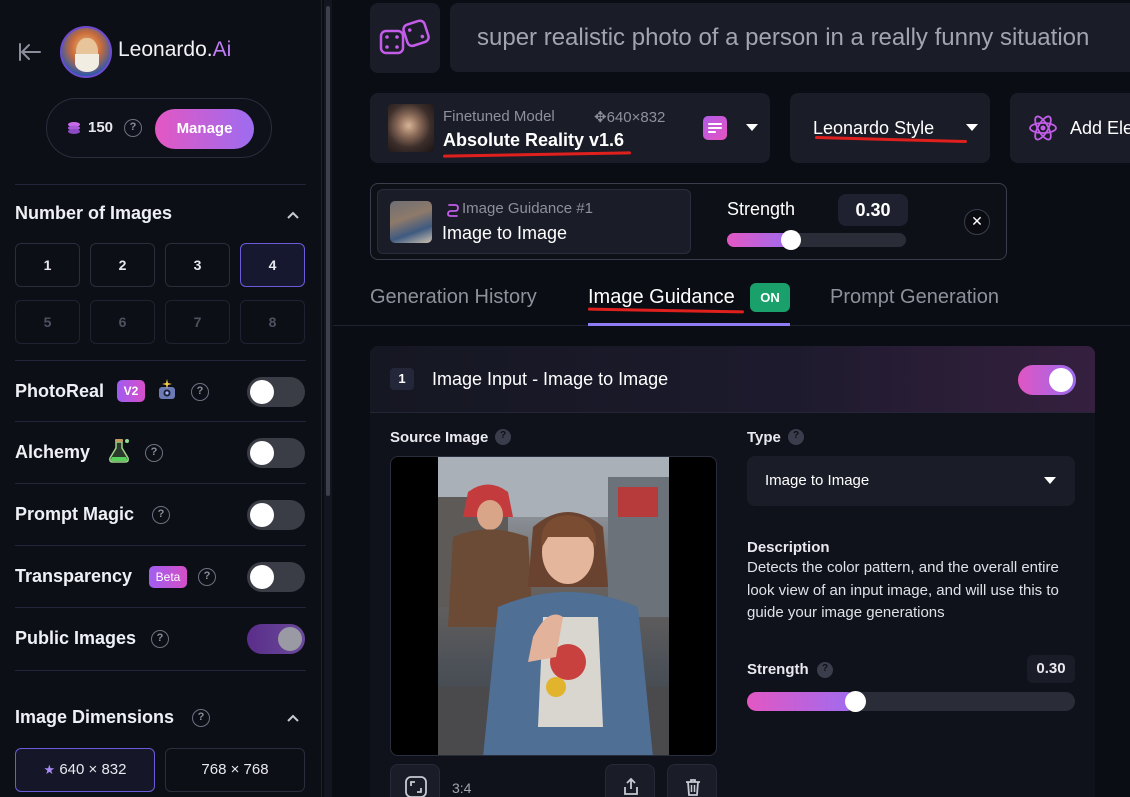 This screenshot has width=1130, height=797. I want to click on resize-button, so click(415, 780).